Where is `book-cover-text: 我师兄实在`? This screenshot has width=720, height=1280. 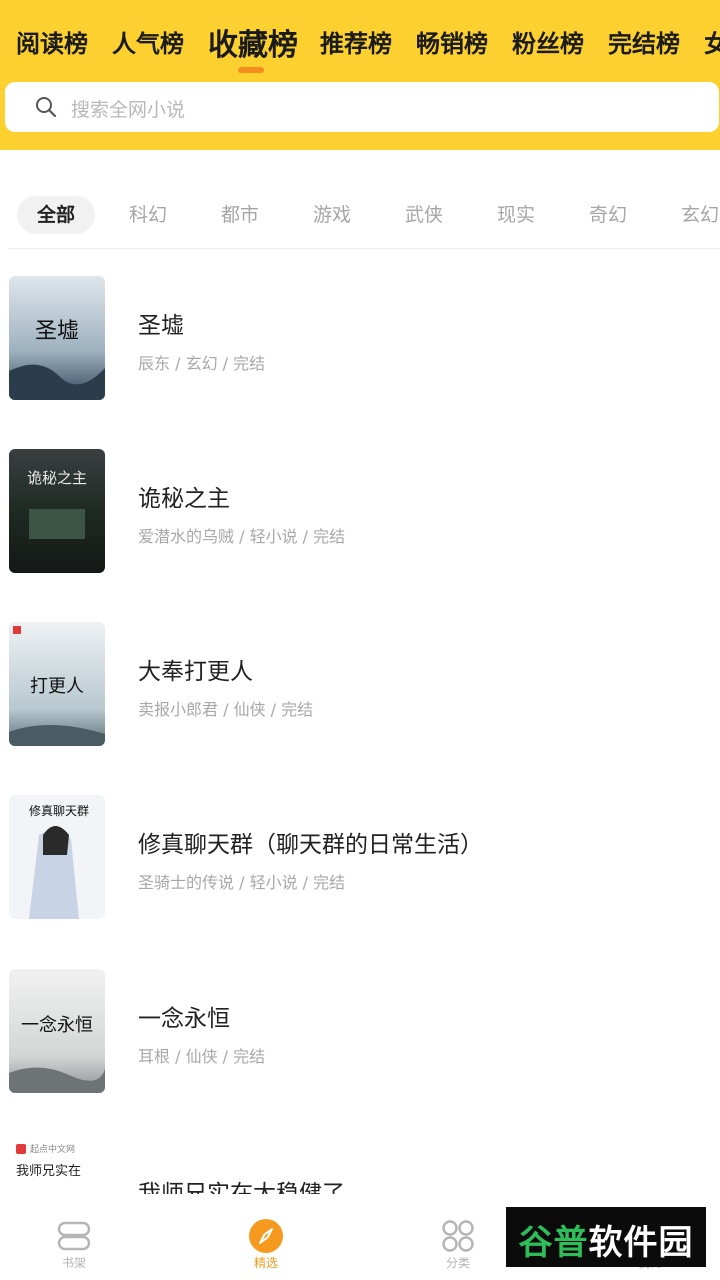
book-cover-text: 我师兄实在 is located at coordinates (49, 1171).